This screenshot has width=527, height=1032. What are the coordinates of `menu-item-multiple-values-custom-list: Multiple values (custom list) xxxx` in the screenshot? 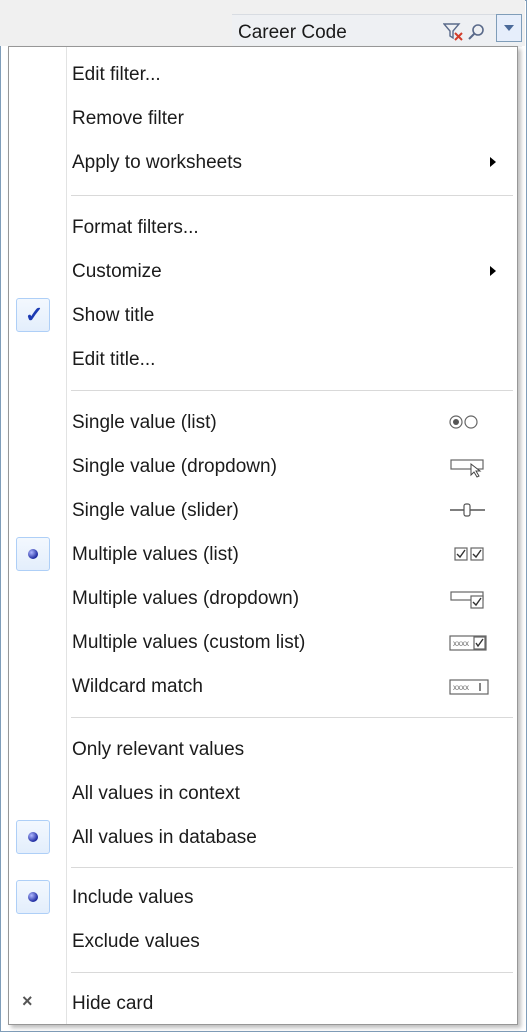 It's located at (263, 642).